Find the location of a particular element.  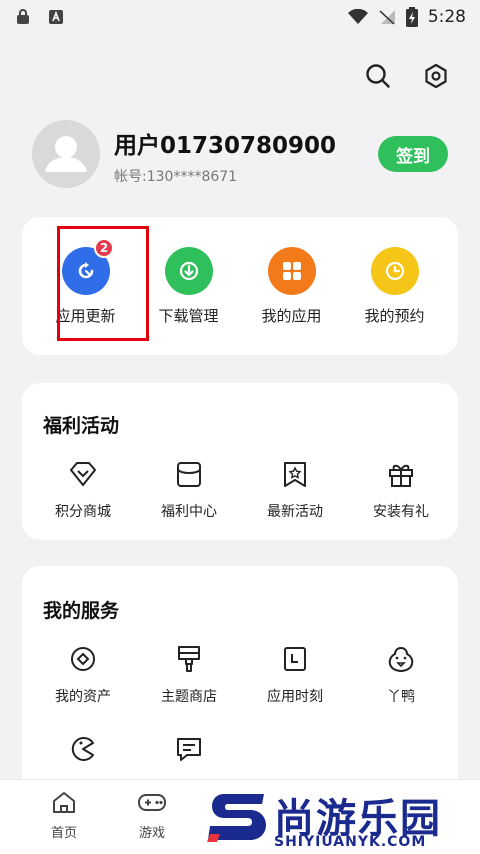

account-label: 帐号: is located at coordinates (130, 177).